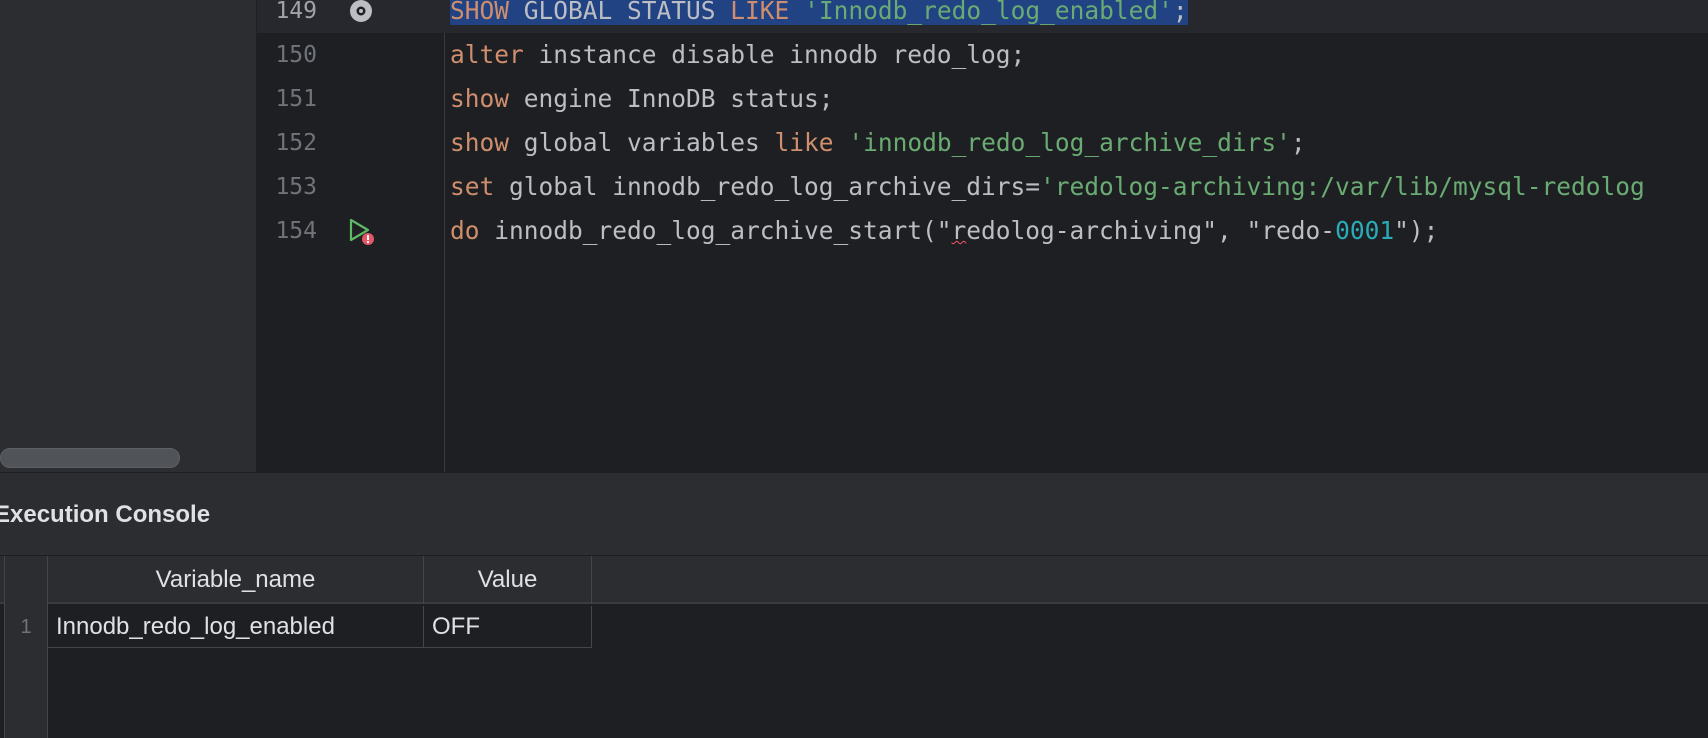 The height and width of the screenshot is (738, 1708). Describe the element at coordinates (715, 230) in the screenshot. I see `code-token: innodb_redo_log_archive_start("` at that location.